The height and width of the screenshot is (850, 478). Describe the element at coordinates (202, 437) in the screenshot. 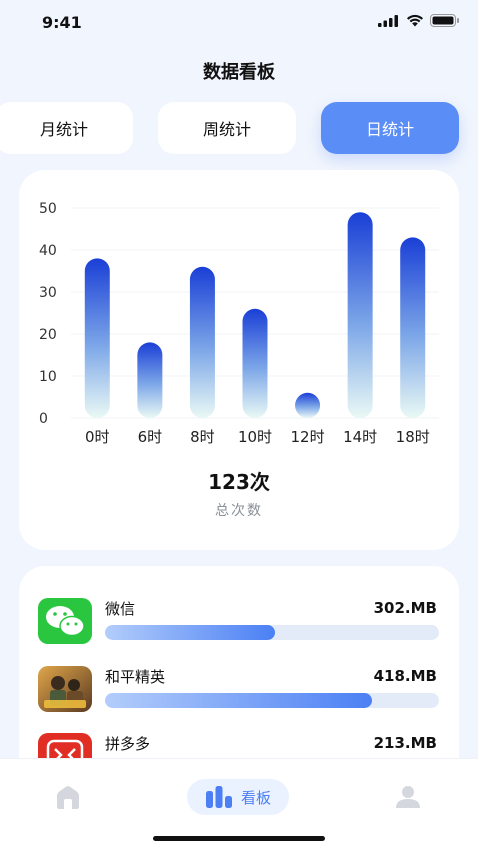

I see `x-tick-label: 8时` at that location.